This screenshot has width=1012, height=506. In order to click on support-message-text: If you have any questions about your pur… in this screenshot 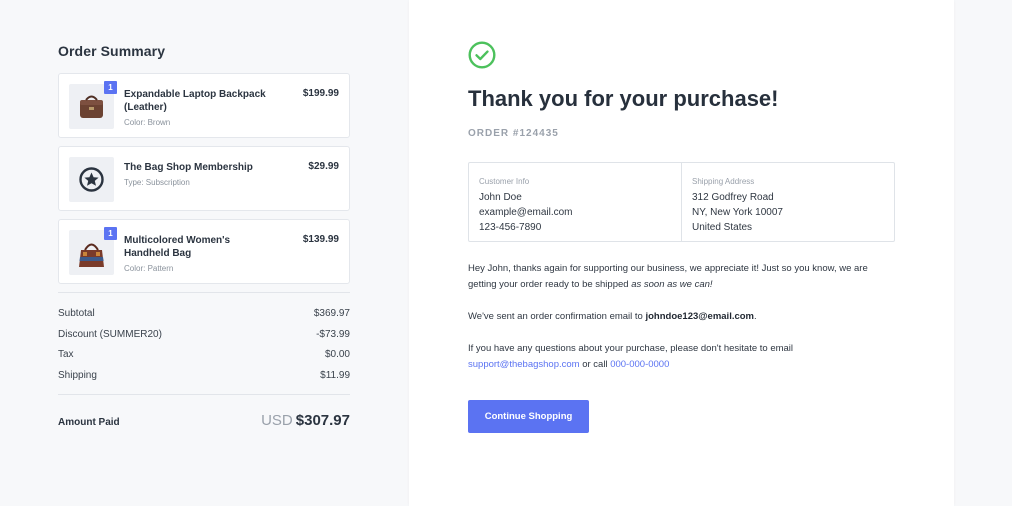, I will do `click(631, 348)`.